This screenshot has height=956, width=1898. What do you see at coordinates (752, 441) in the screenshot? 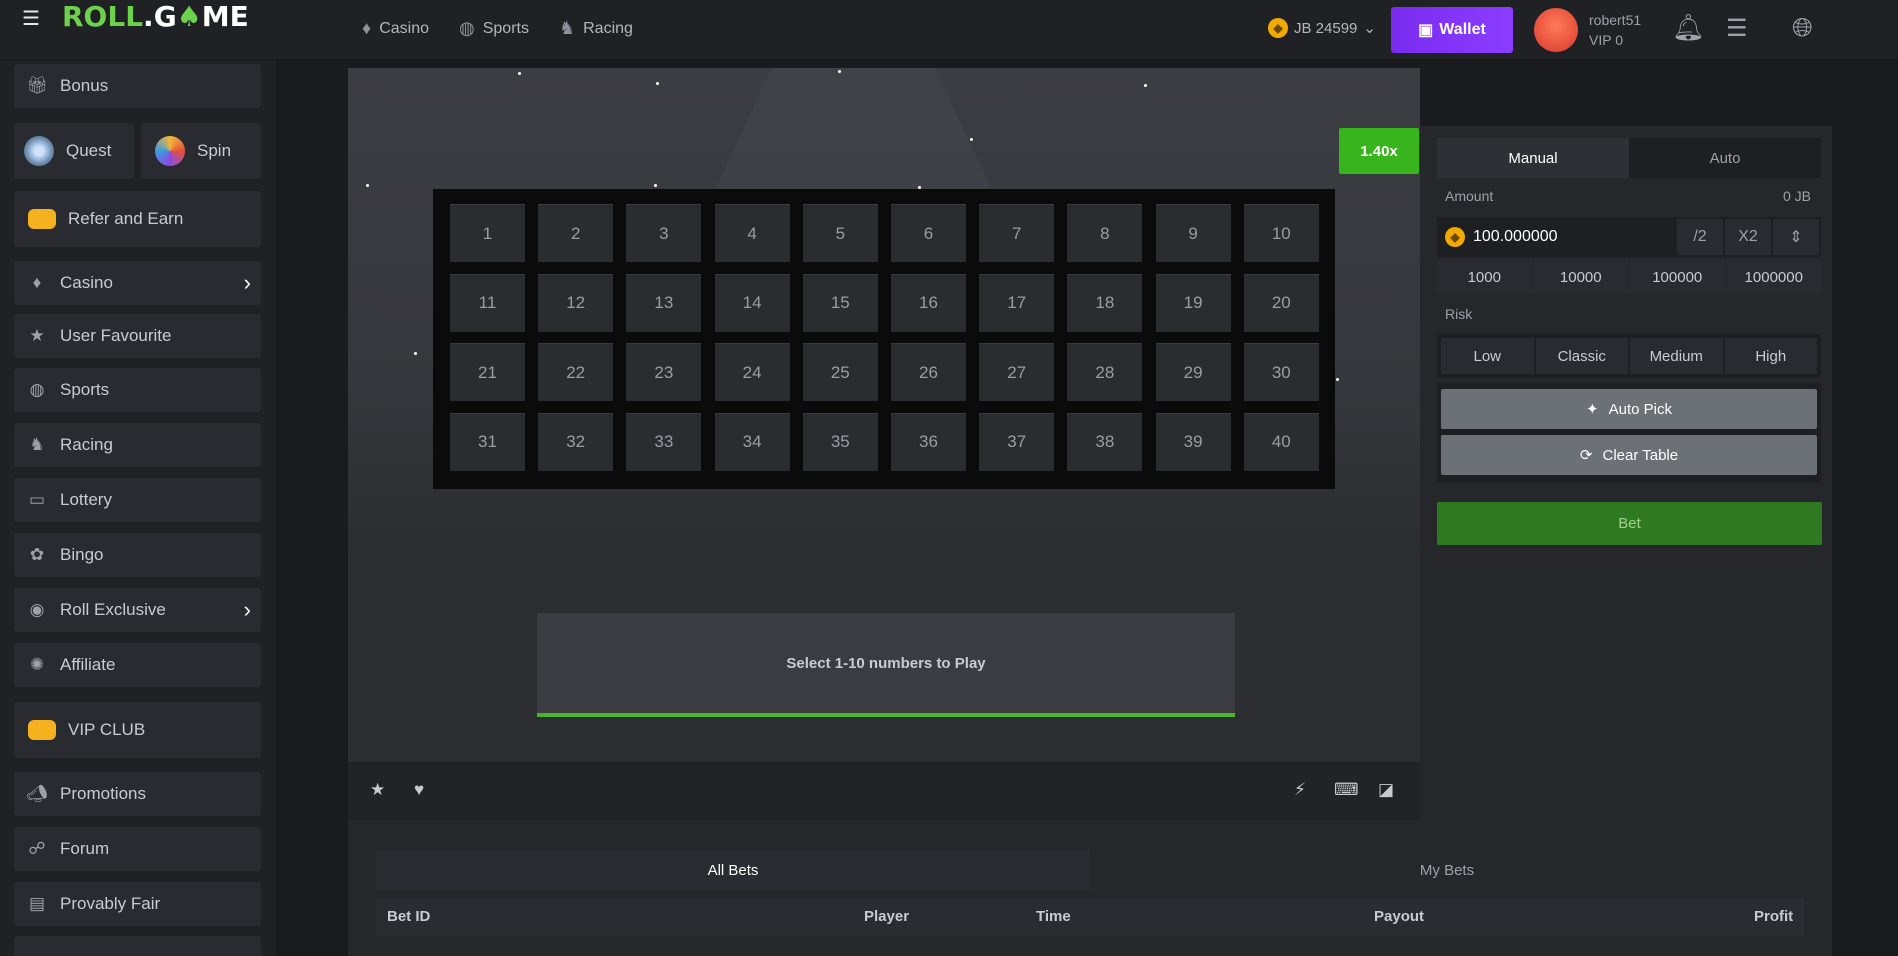
I see `keno-cell: 34` at bounding box center [752, 441].